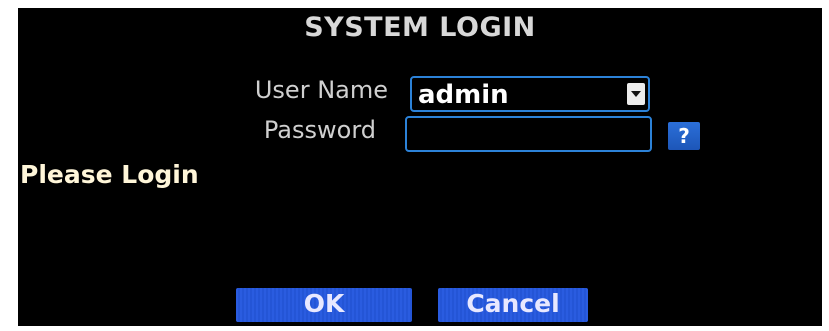  Describe the element at coordinates (420, 27) in the screenshot. I see `dialog-title: SYSTEM LOGIN` at that location.